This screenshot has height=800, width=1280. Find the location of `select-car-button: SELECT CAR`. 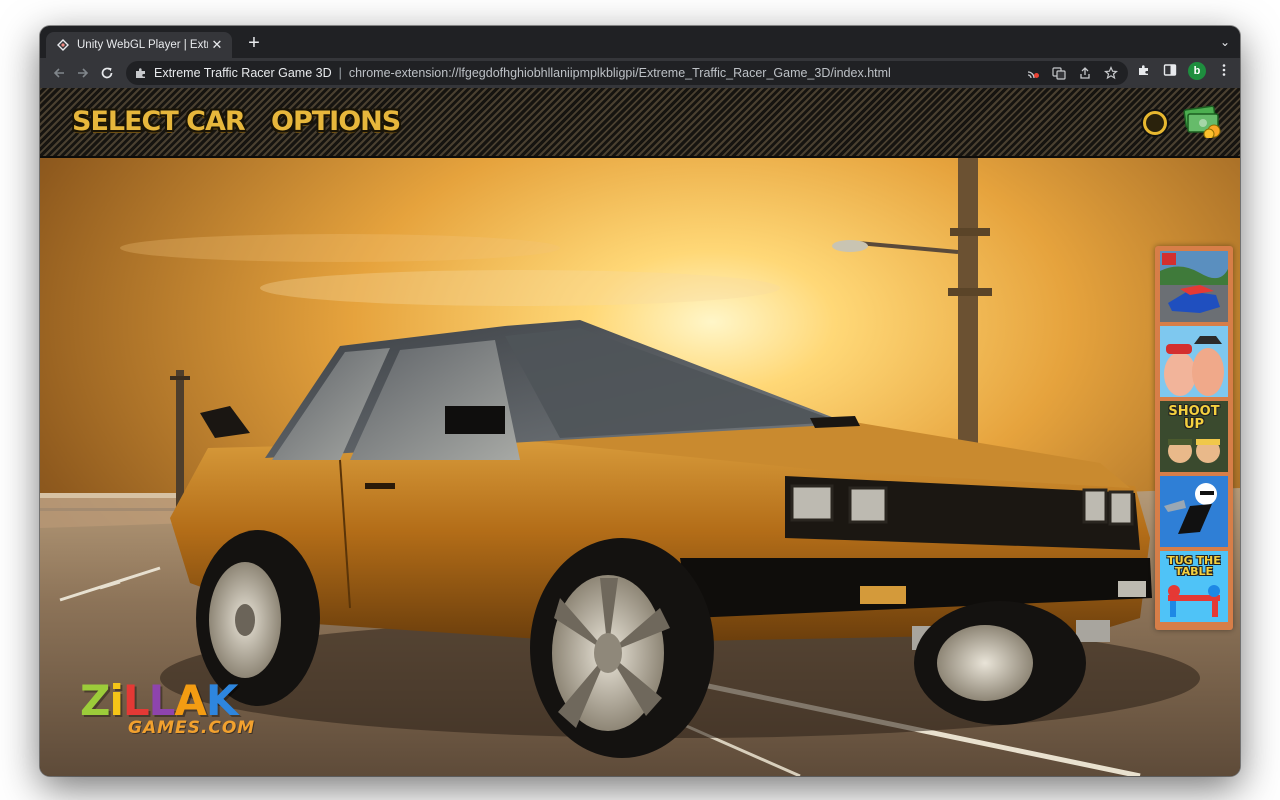

select-car-button: SELECT CAR is located at coordinates (159, 121).